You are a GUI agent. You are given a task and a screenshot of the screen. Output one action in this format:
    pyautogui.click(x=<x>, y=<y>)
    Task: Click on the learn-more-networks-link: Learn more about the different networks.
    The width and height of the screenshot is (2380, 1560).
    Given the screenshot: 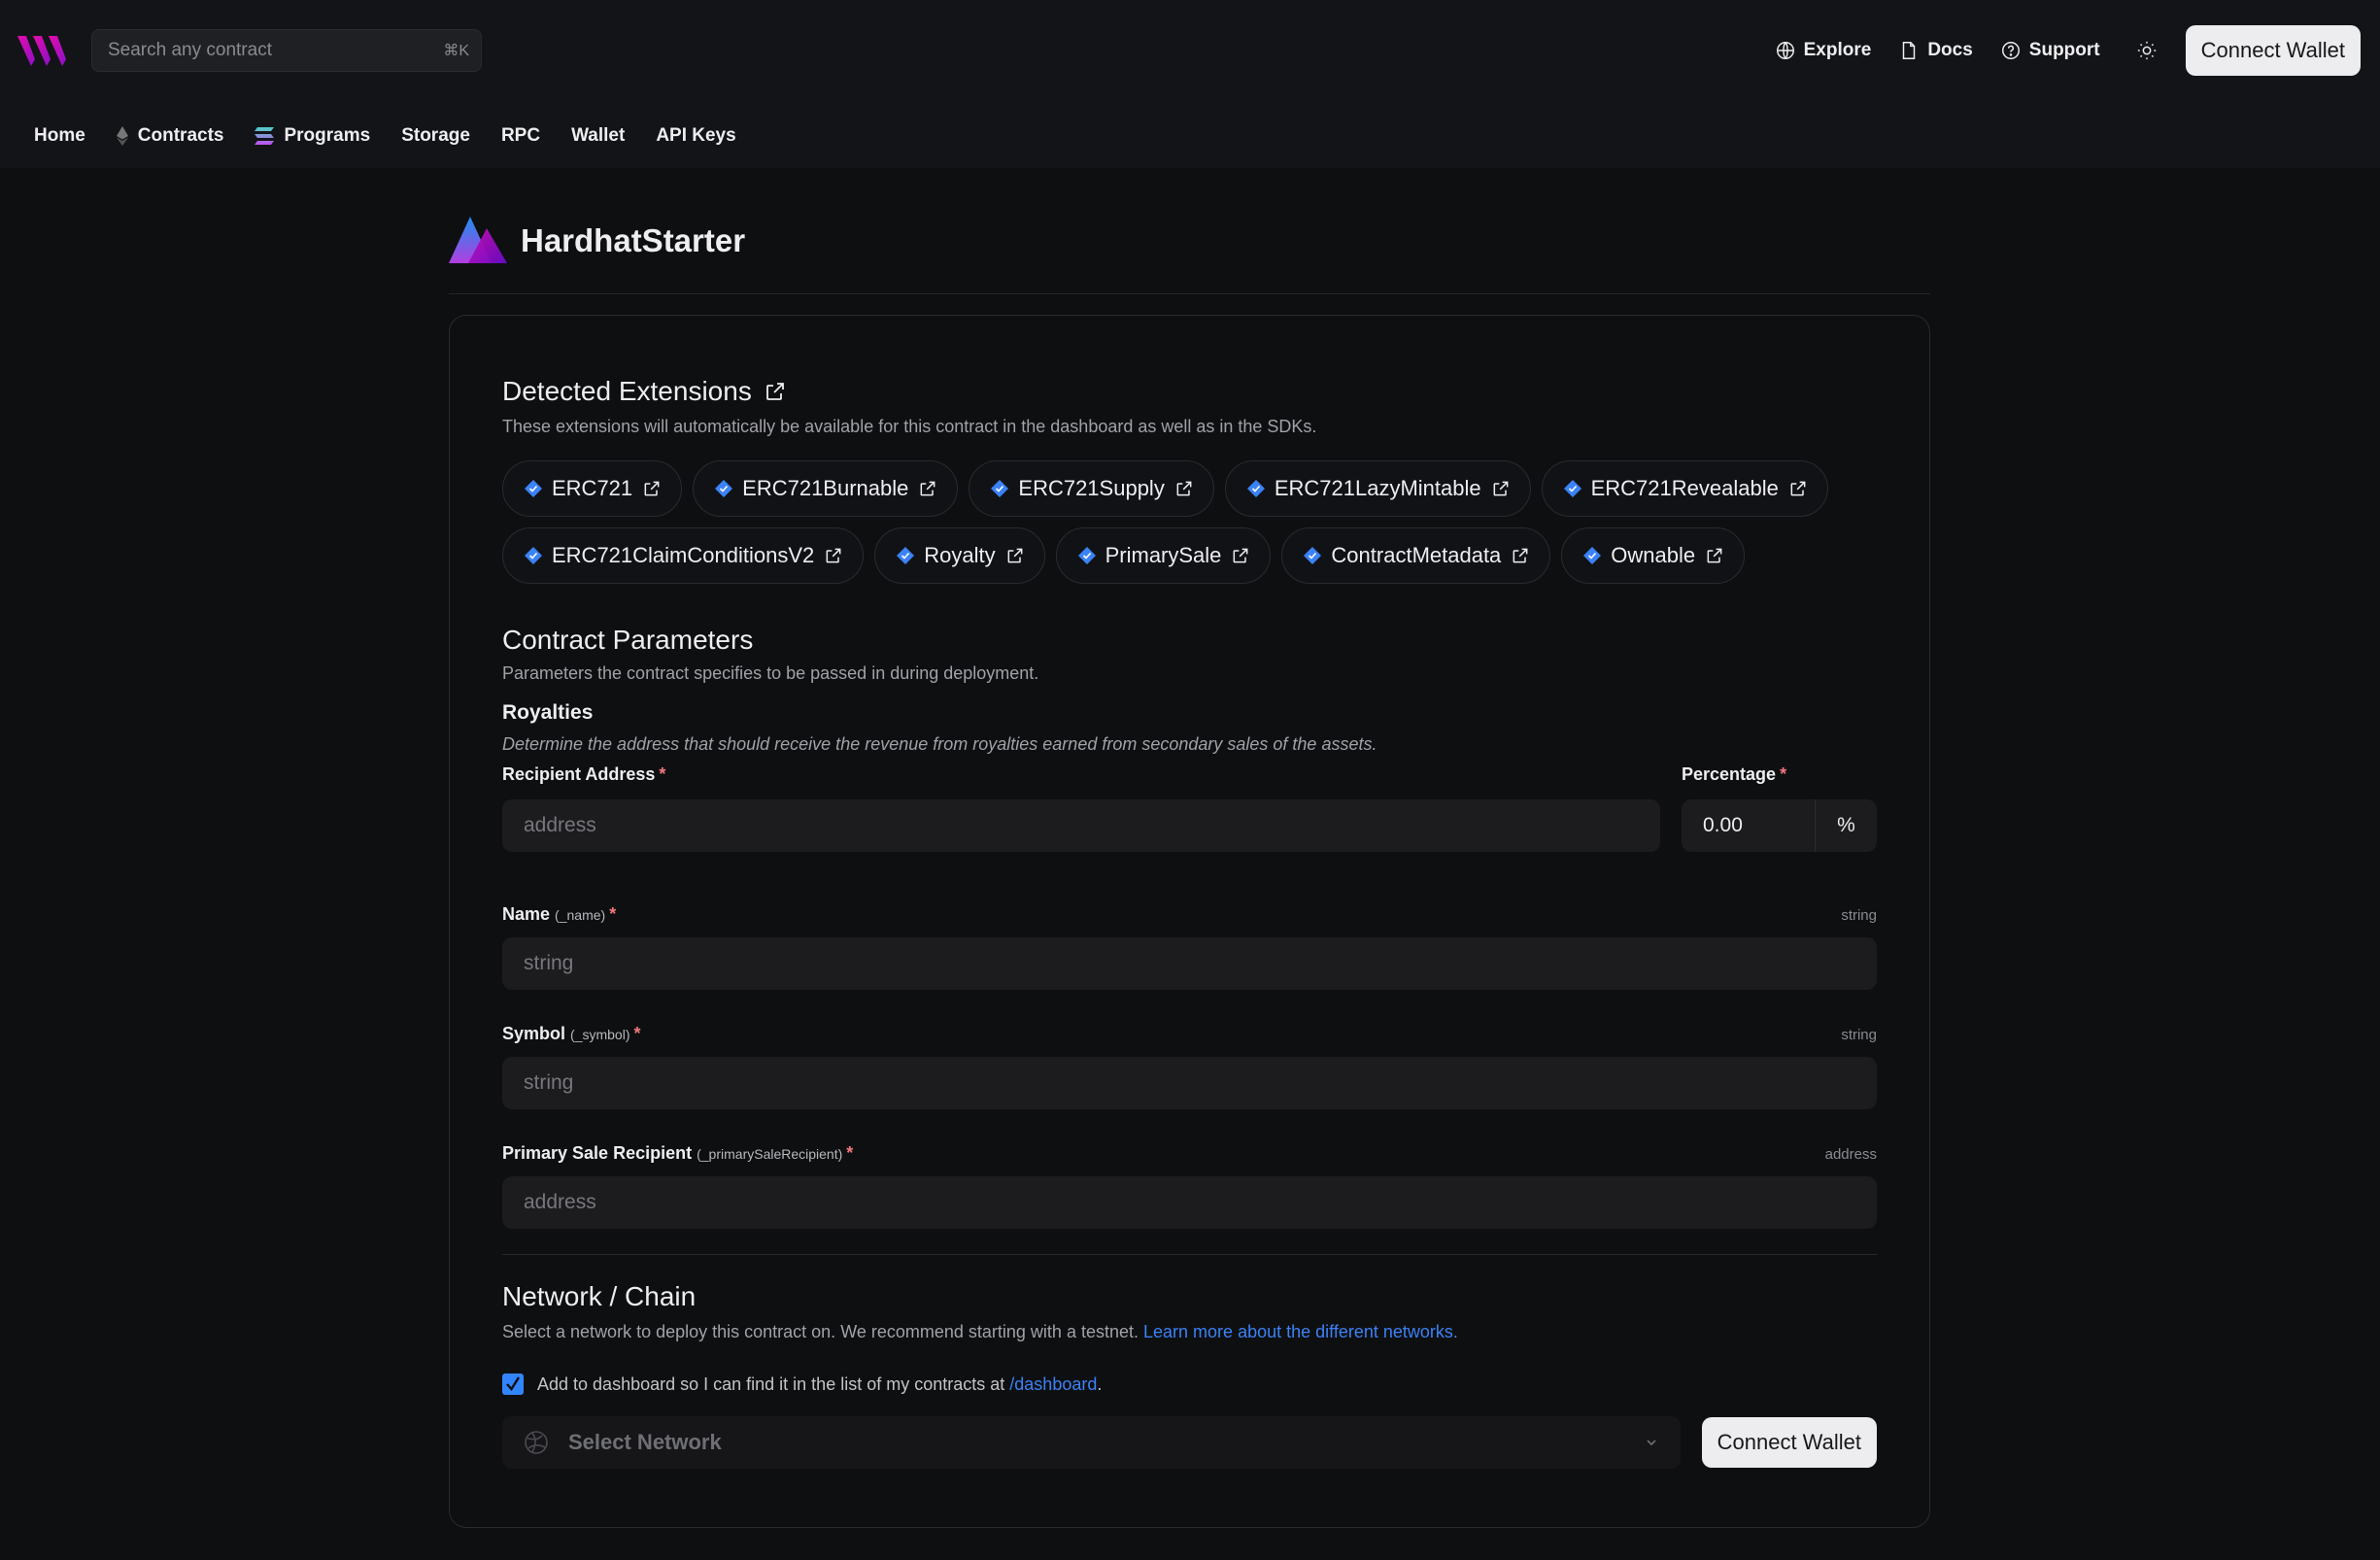 What is the action you would take?
    pyautogui.click(x=1300, y=1331)
    